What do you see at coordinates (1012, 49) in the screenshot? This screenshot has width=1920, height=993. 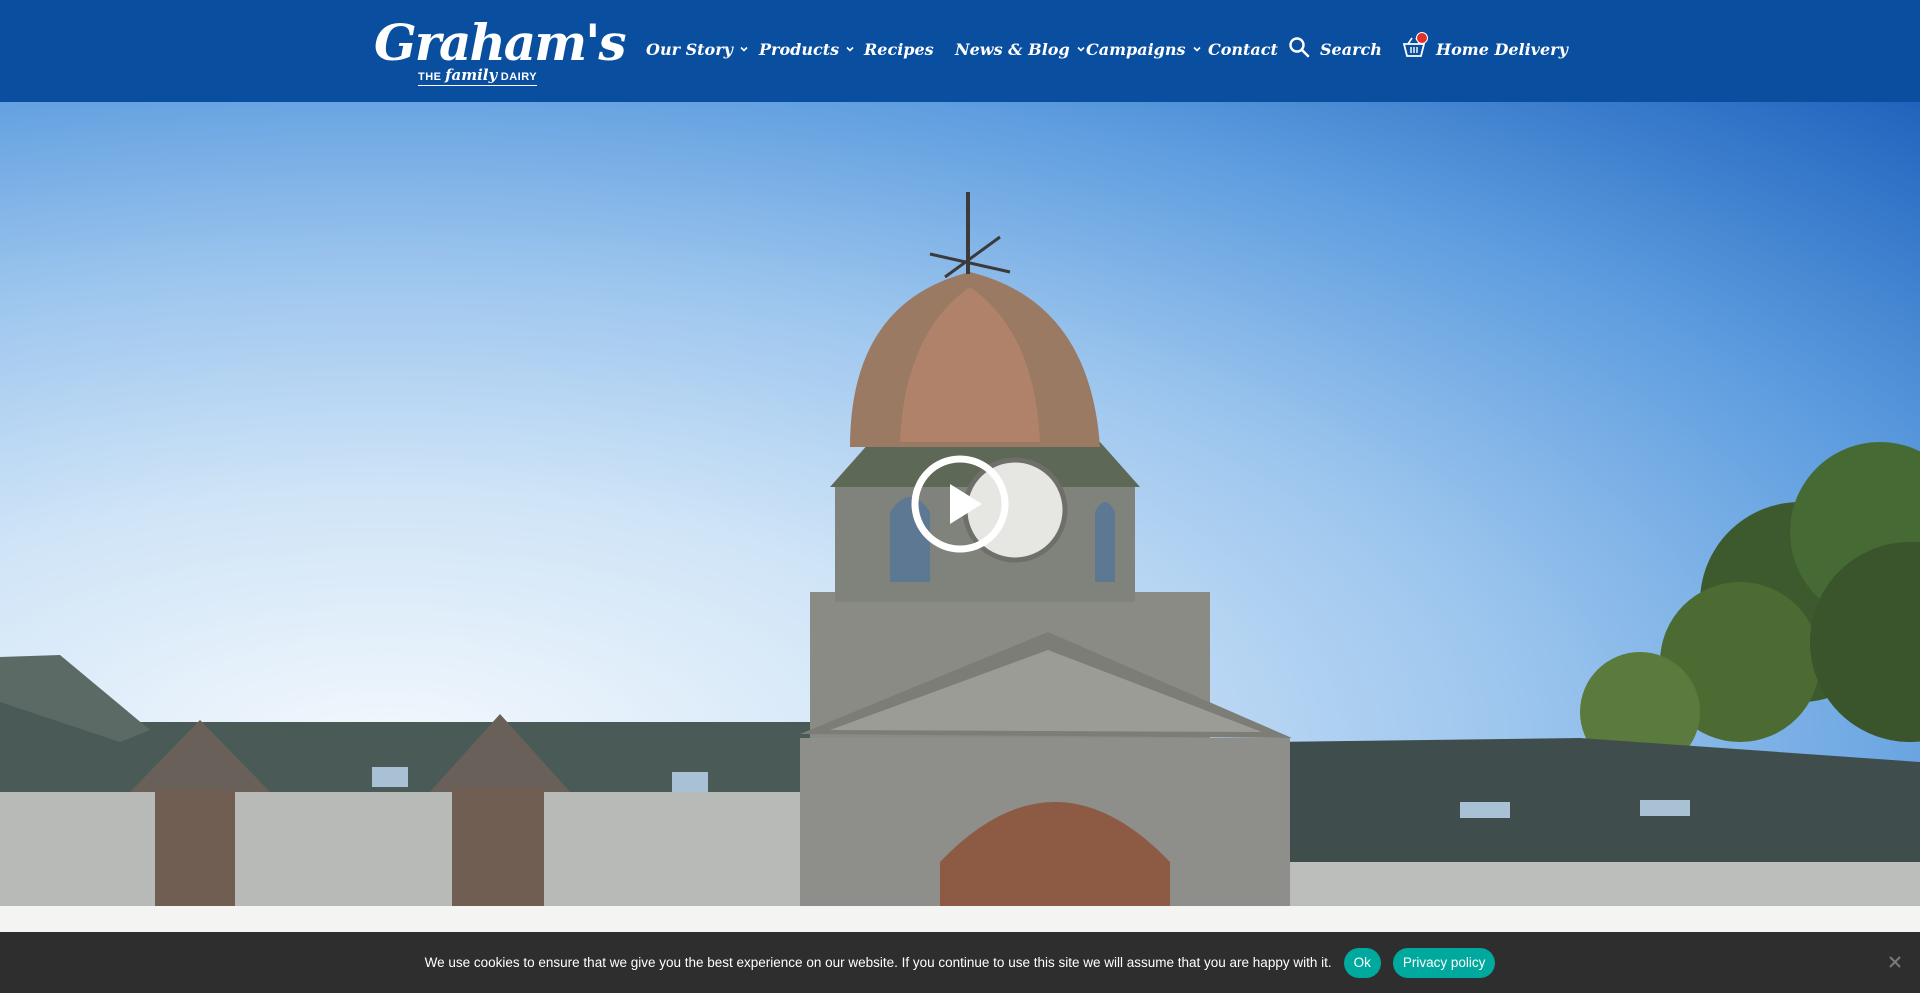 I see `nav-label: News & Blog` at bounding box center [1012, 49].